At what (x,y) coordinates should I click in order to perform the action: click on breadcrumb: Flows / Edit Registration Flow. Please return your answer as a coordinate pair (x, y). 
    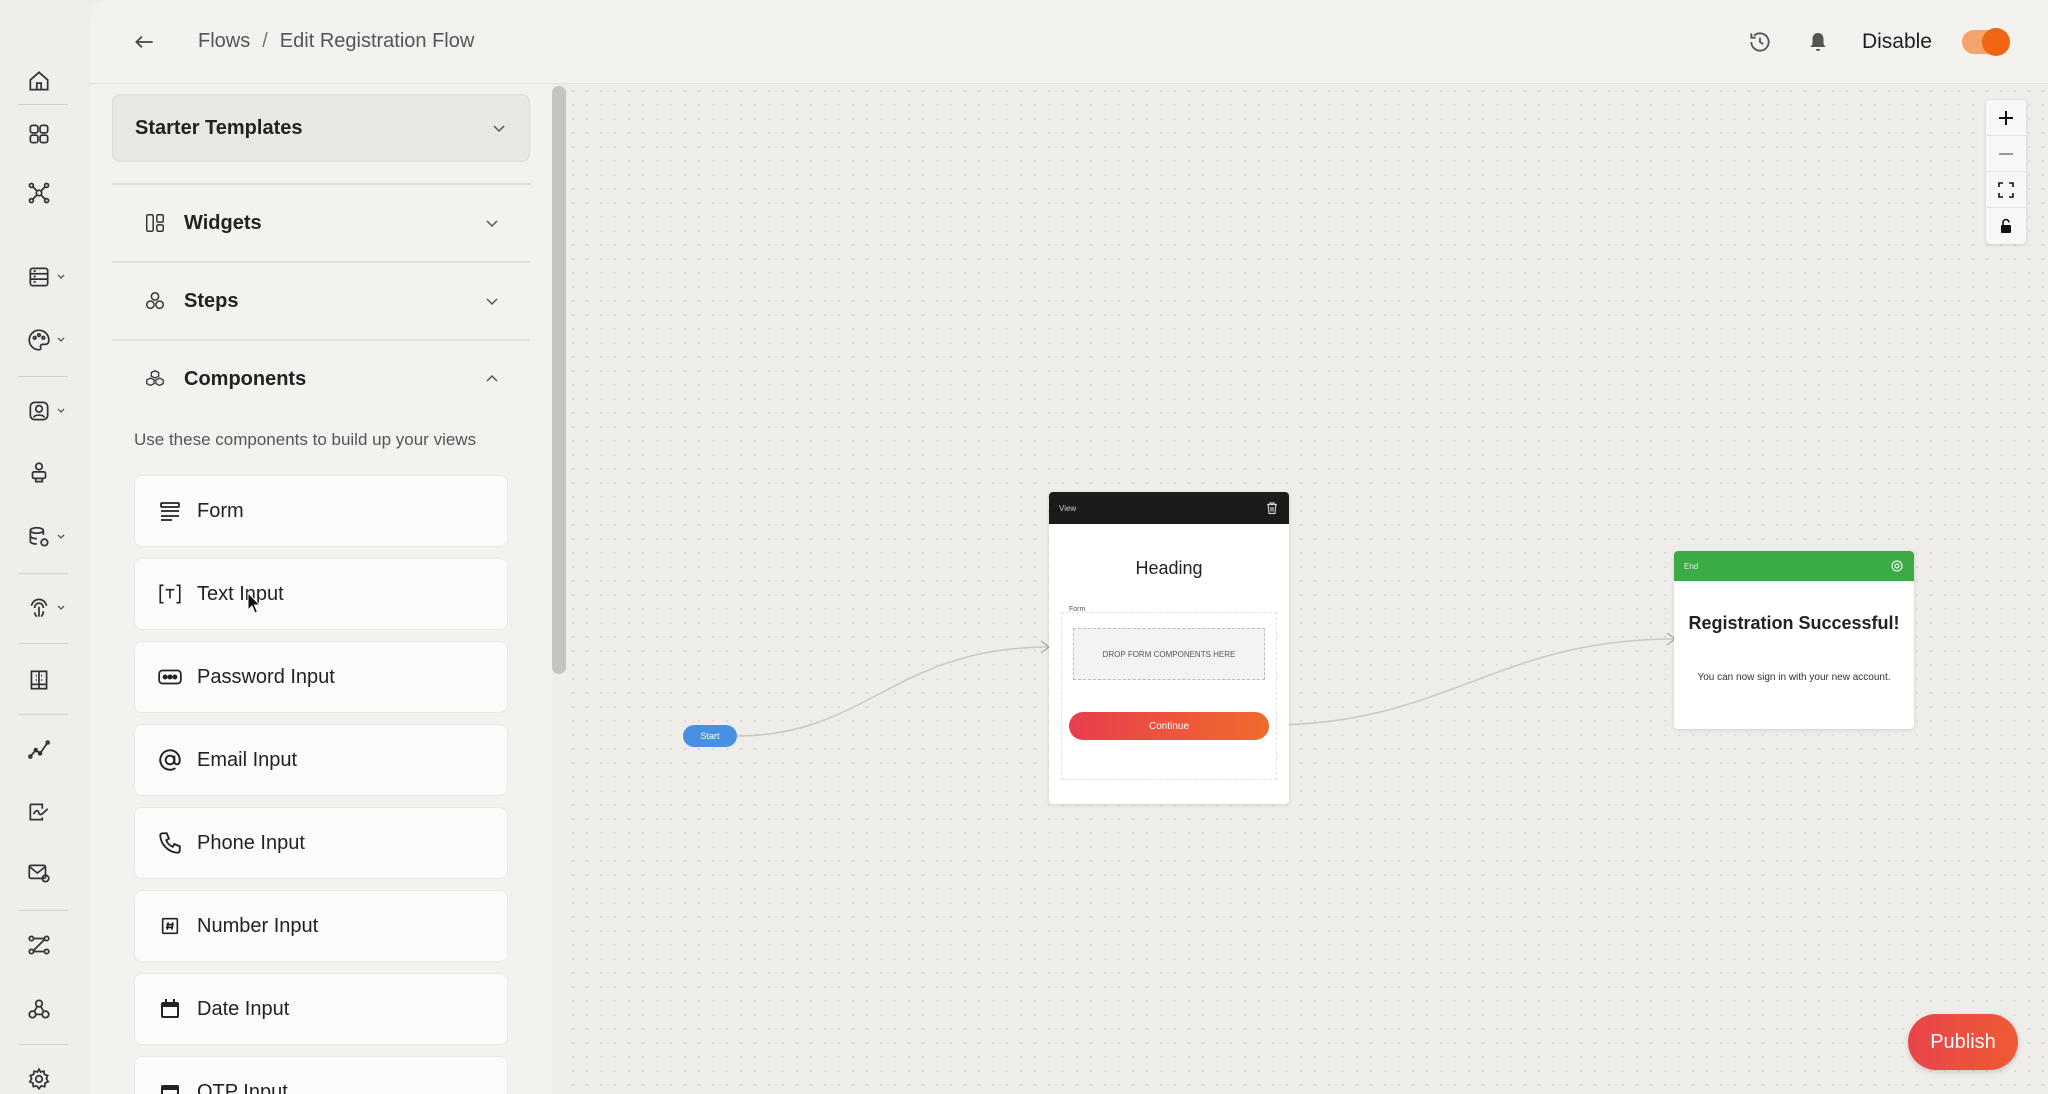
    Looking at the image, I should click on (336, 41).